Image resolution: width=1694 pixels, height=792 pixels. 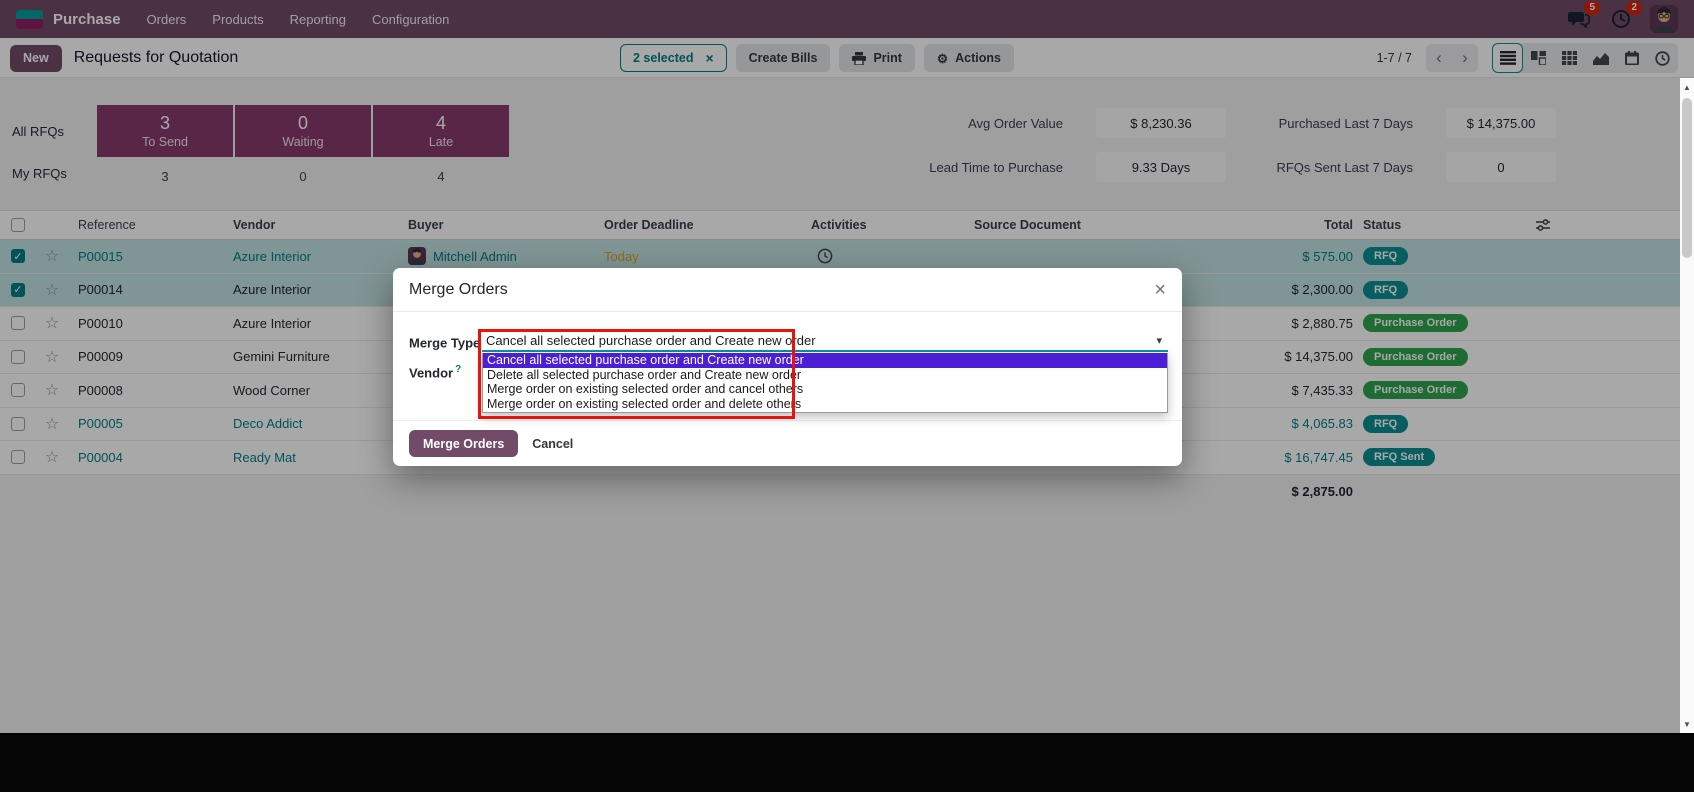 What do you see at coordinates (445, 343) in the screenshot?
I see `merge-type-label-text: Merge Type` at bounding box center [445, 343].